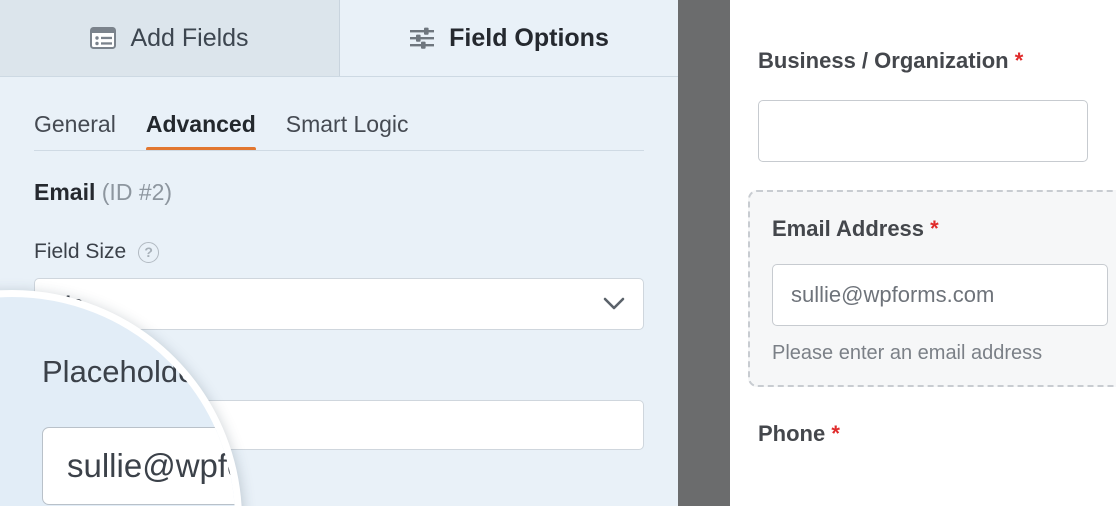 This screenshot has width=1116, height=506. I want to click on field-size-label-row: Field Size ?, so click(339, 252).